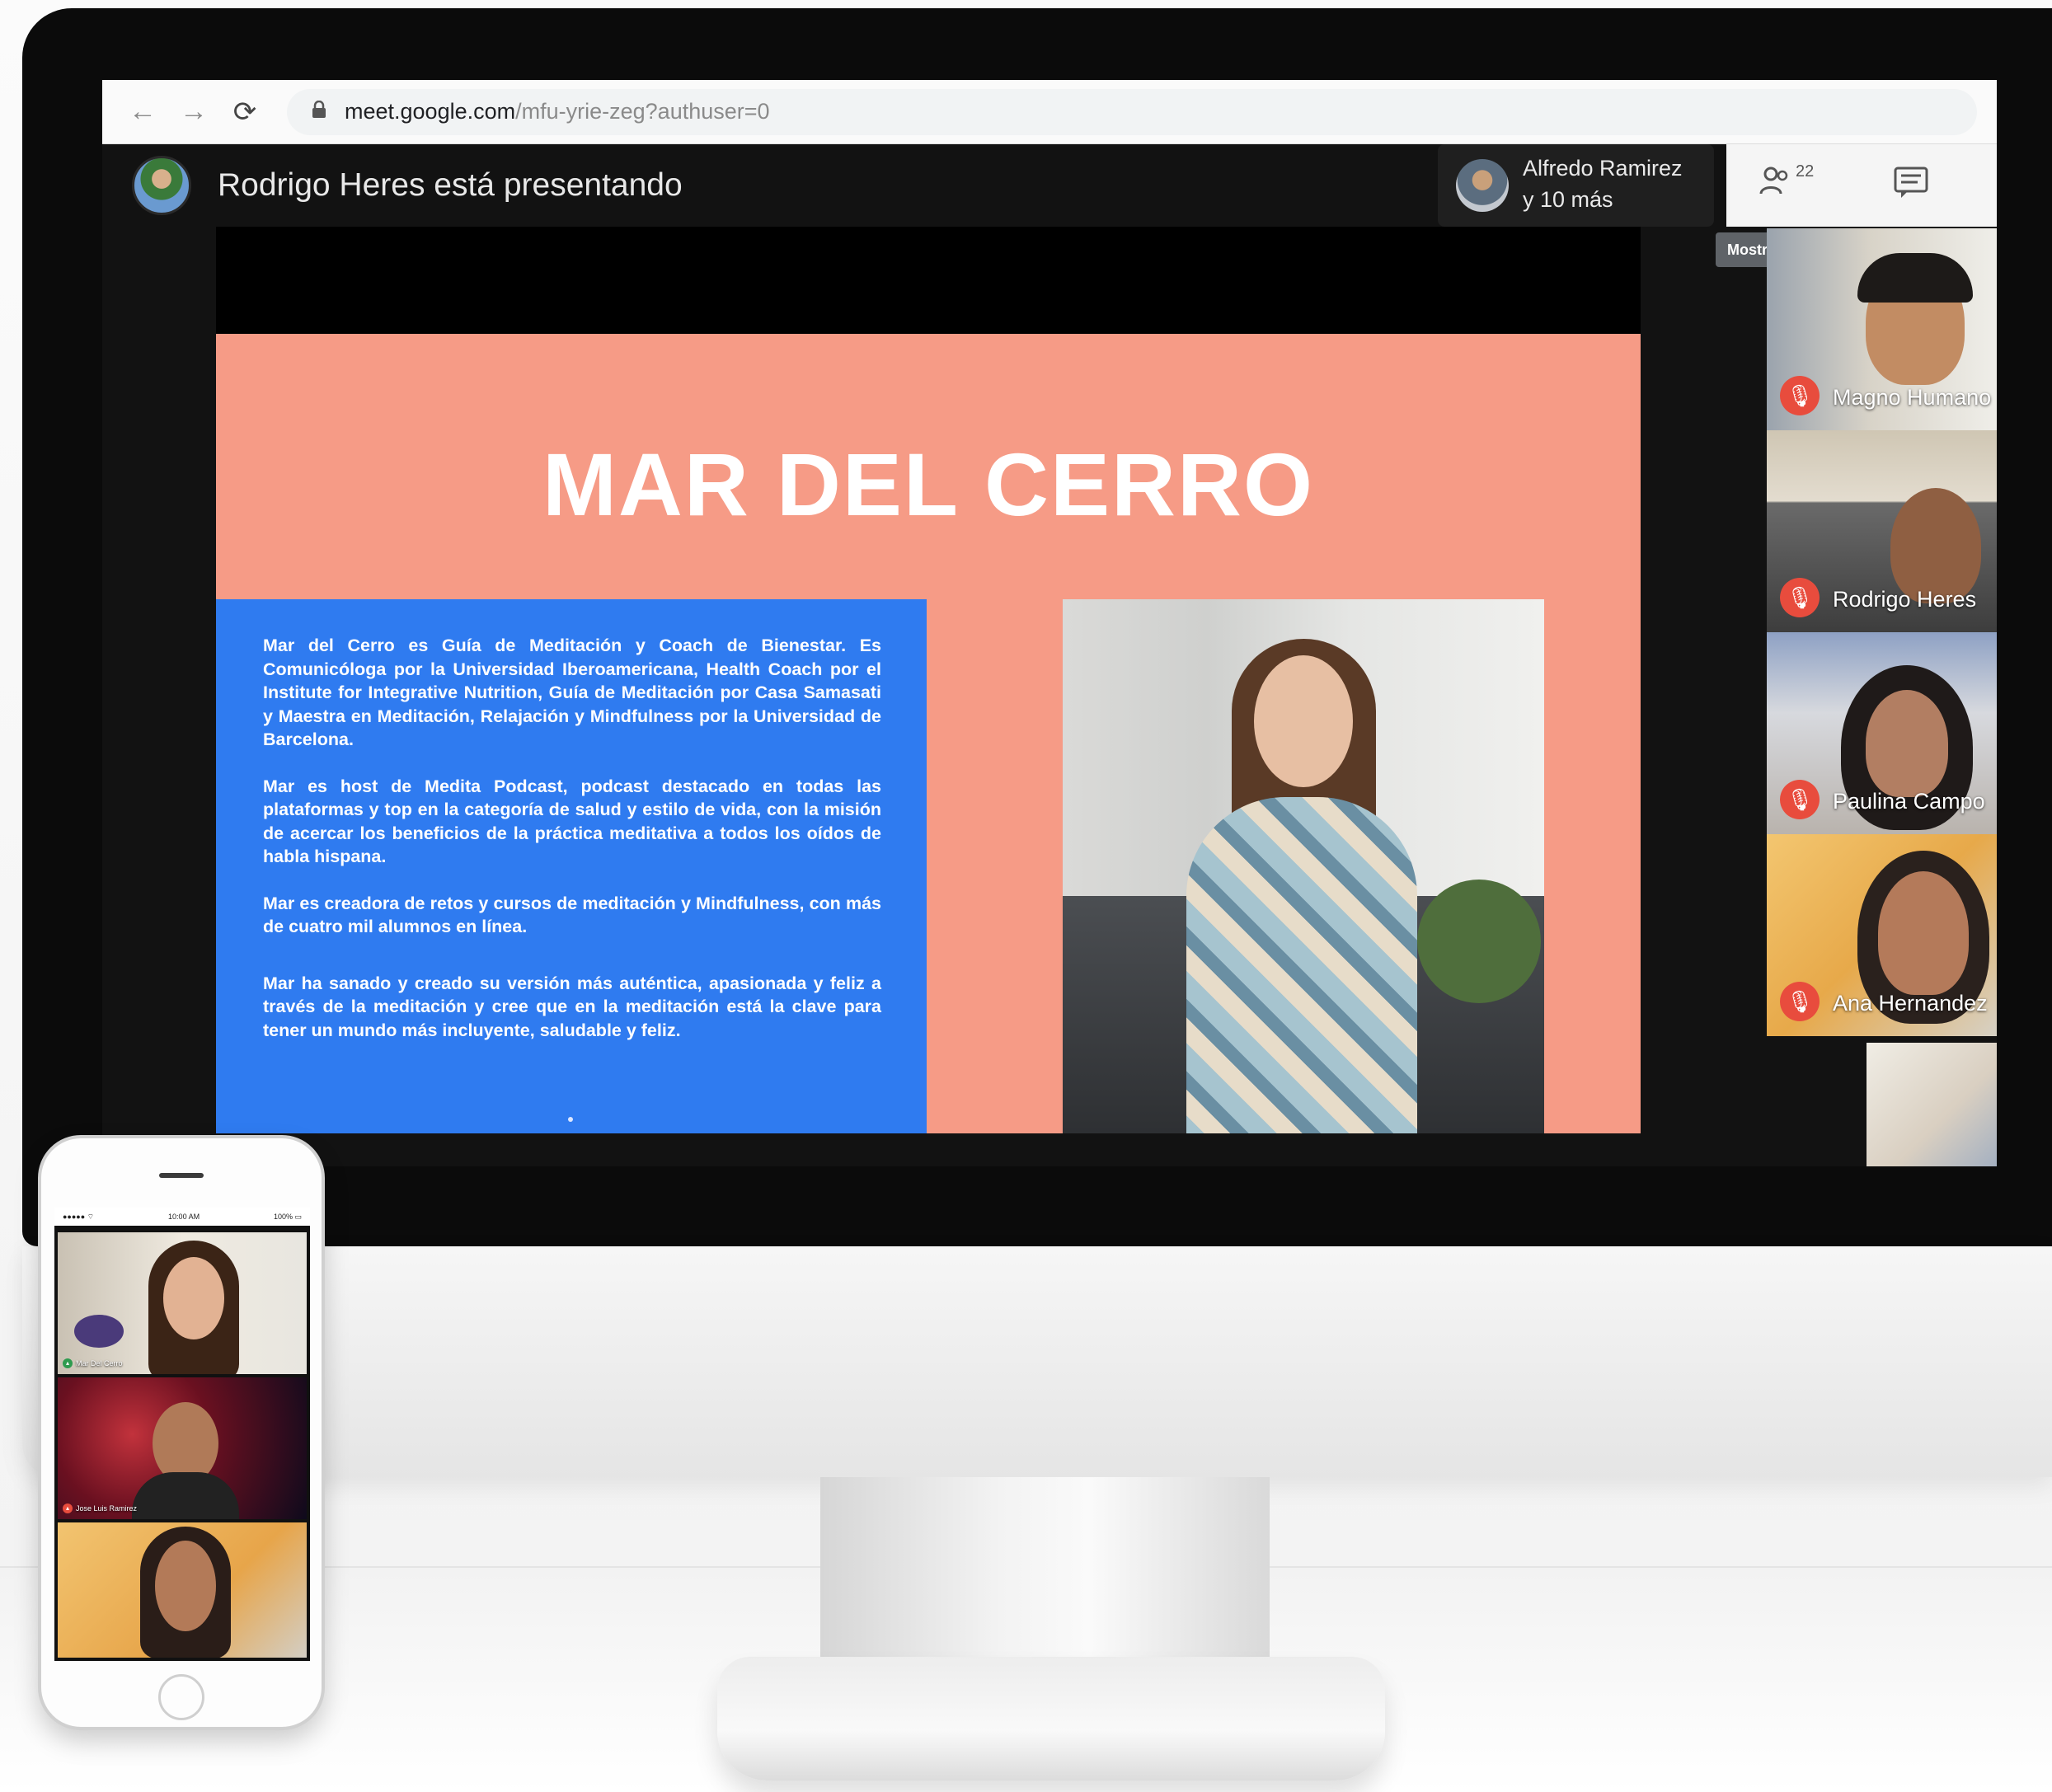 This screenshot has width=2052, height=1792. What do you see at coordinates (99, 1331) in the screenshot?
I see `tile-object` at bounding box center [99, 1331].